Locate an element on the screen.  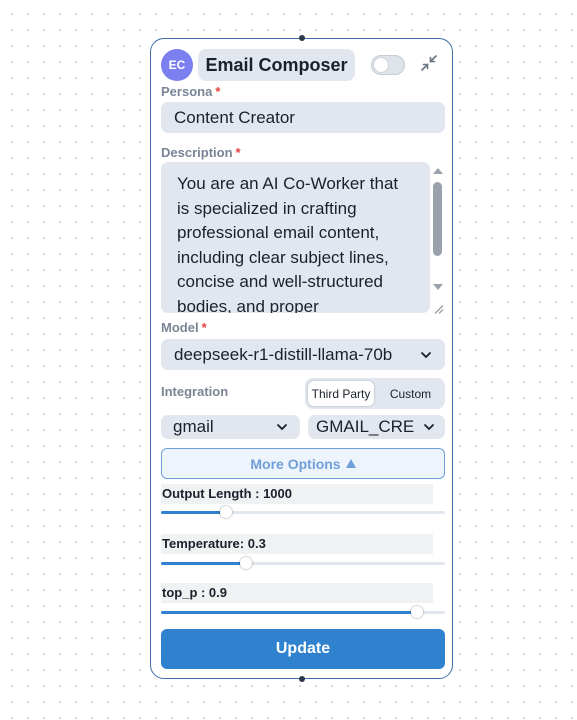
enable-toggle is located at coordinates (388, 65).